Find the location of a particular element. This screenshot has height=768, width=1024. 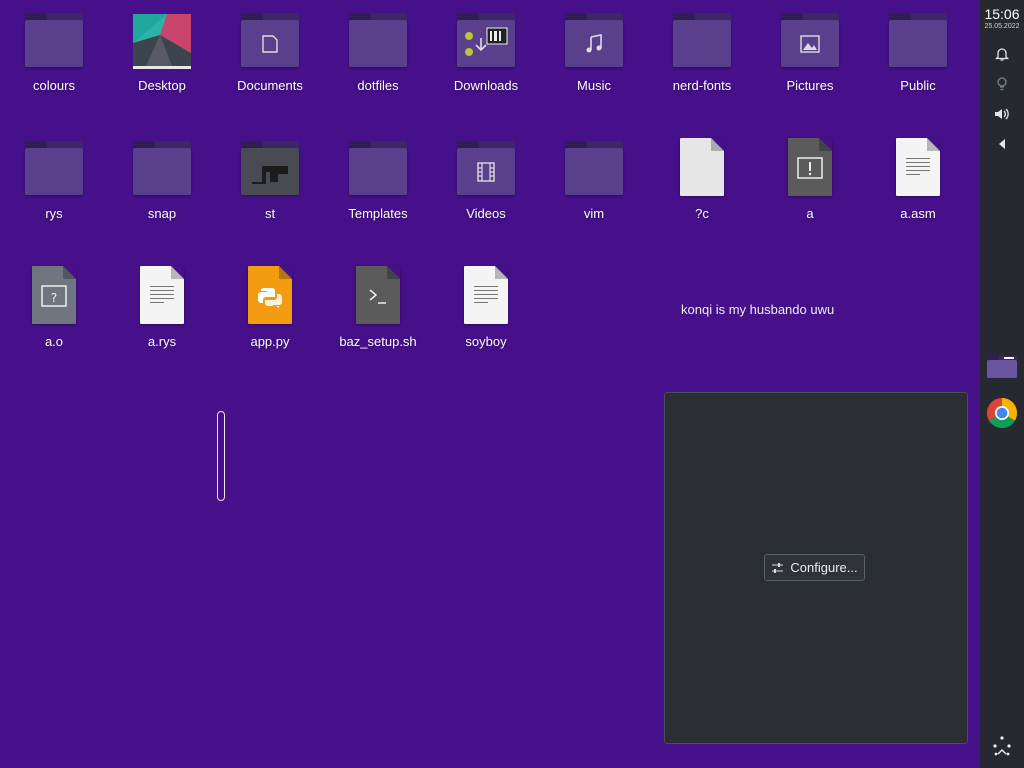

side-panel: 15:06 25.05.2022 is located at coordinates (1002, 384).